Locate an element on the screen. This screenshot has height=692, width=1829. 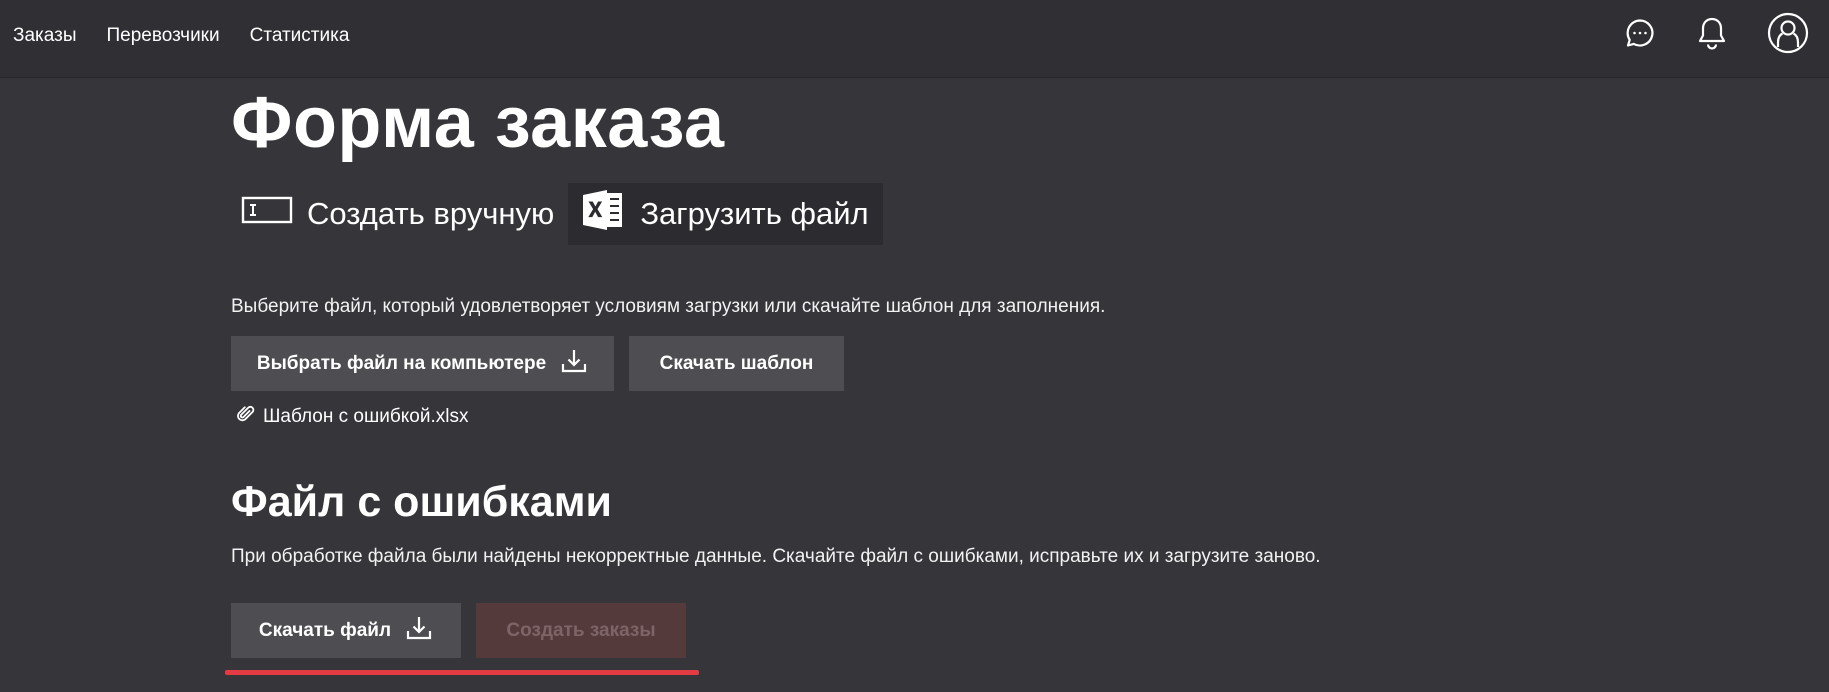
create-orders-button-label: Создать заказы is located at coordinates (581, 630).